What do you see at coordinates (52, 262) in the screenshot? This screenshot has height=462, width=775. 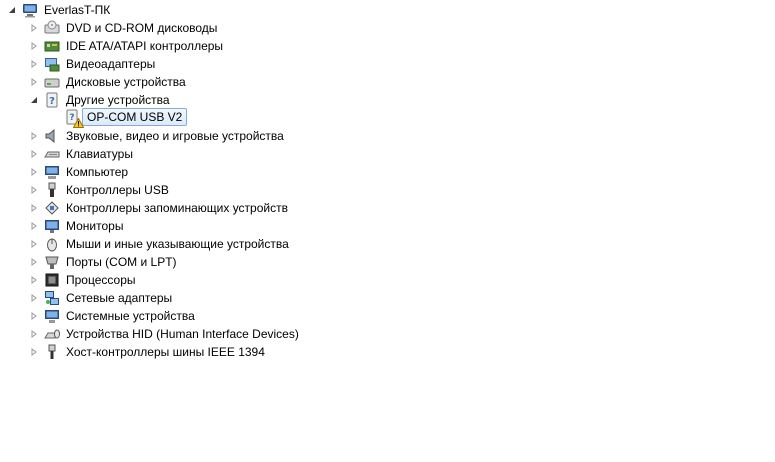 I see `port-icon` at bounding box center [52, 262].